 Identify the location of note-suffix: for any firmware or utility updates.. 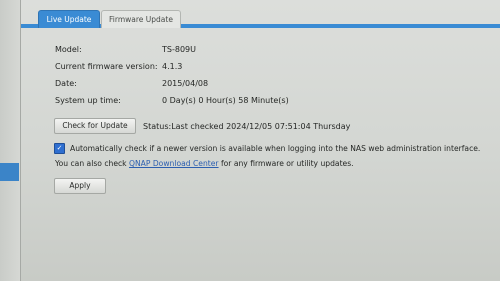
(286, 163).